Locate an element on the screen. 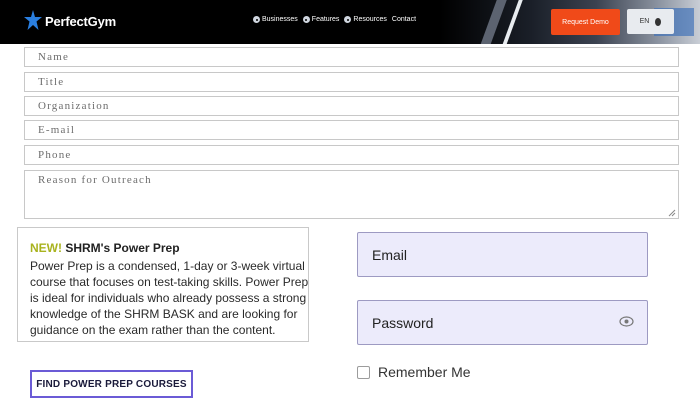 The height and width of the screenshot is (400, 700). resize-grip-icon is located at coordinates (672, 213).